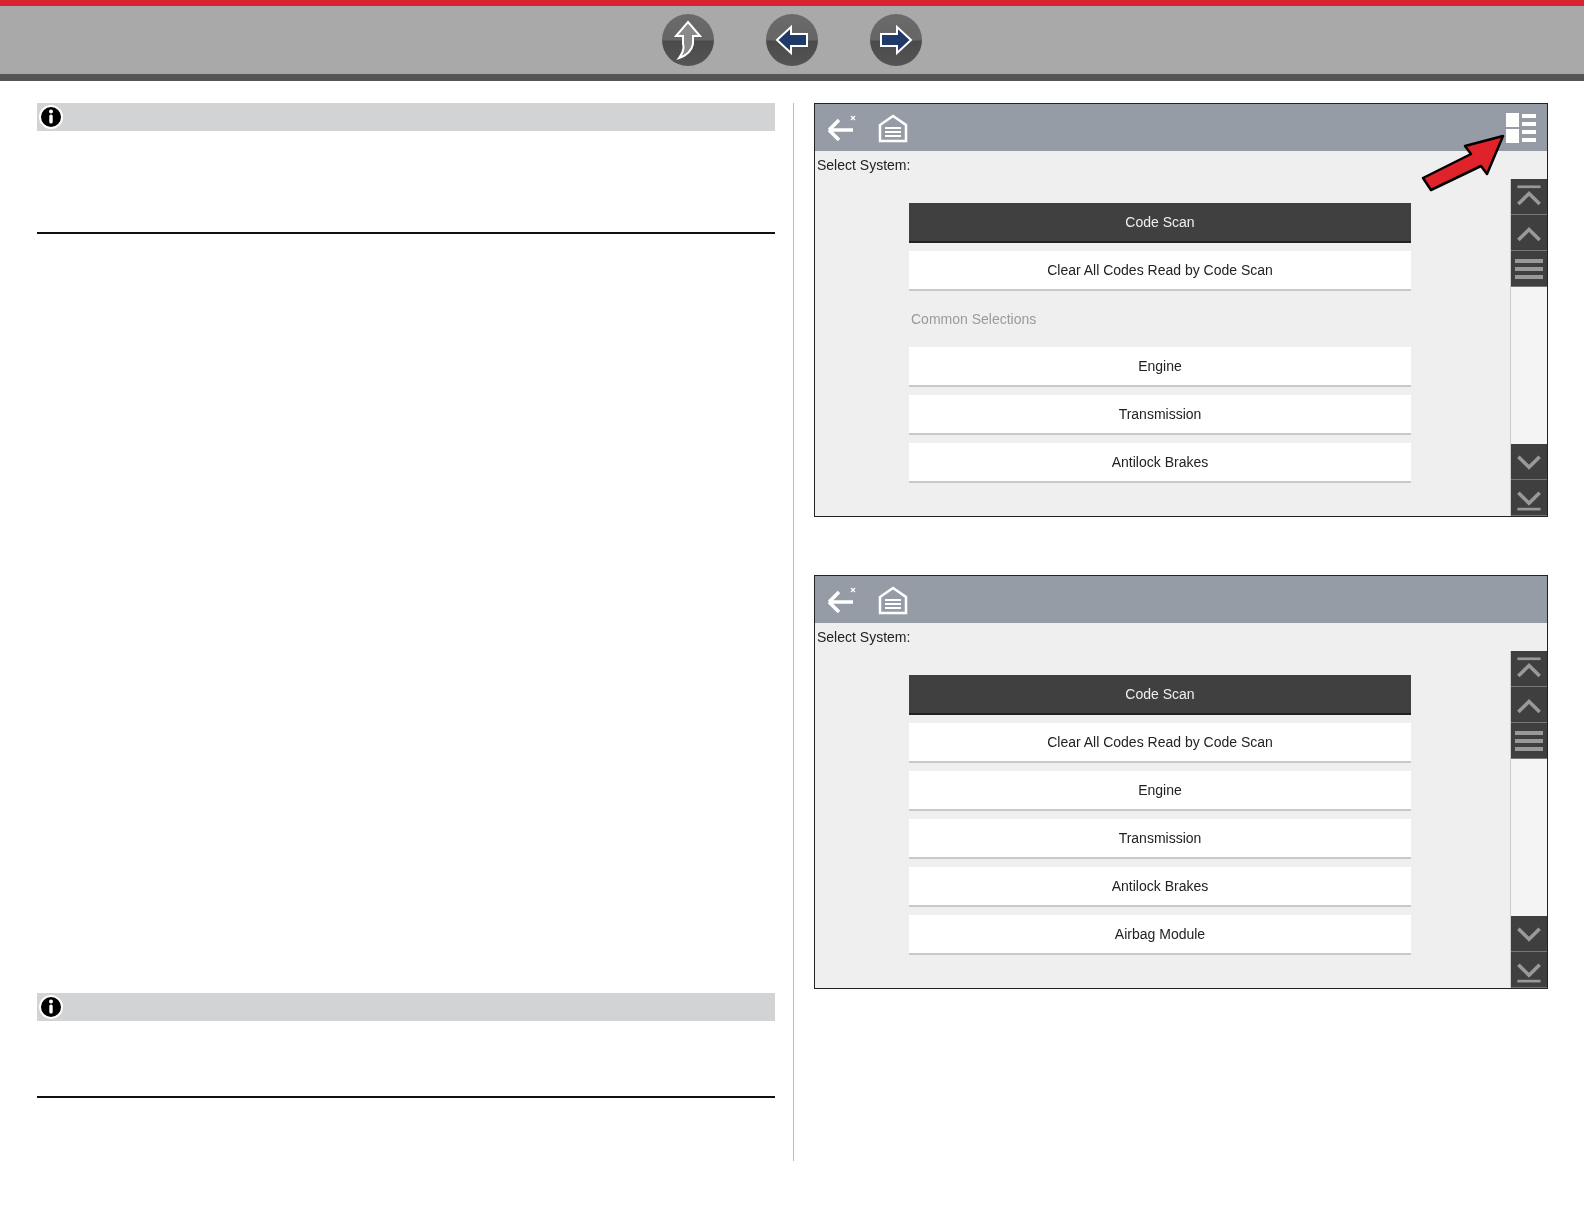 The height and width of the screenshot is (1224, 1584). I want to click on right-arrow-icon, so click(896, 40).